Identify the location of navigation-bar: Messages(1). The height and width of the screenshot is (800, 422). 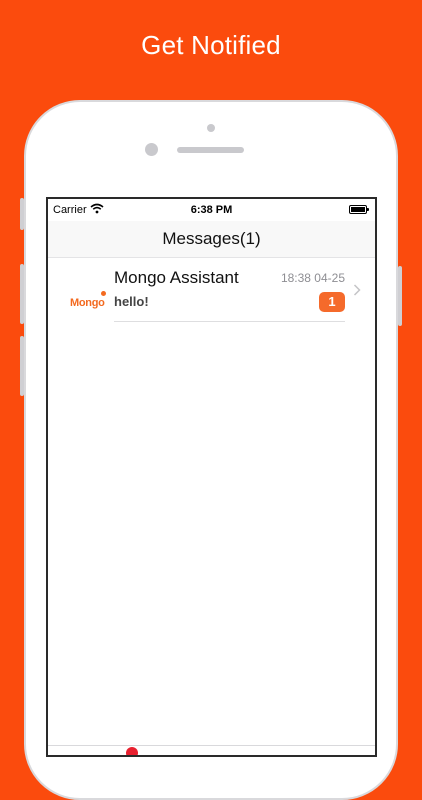
(211, 239).